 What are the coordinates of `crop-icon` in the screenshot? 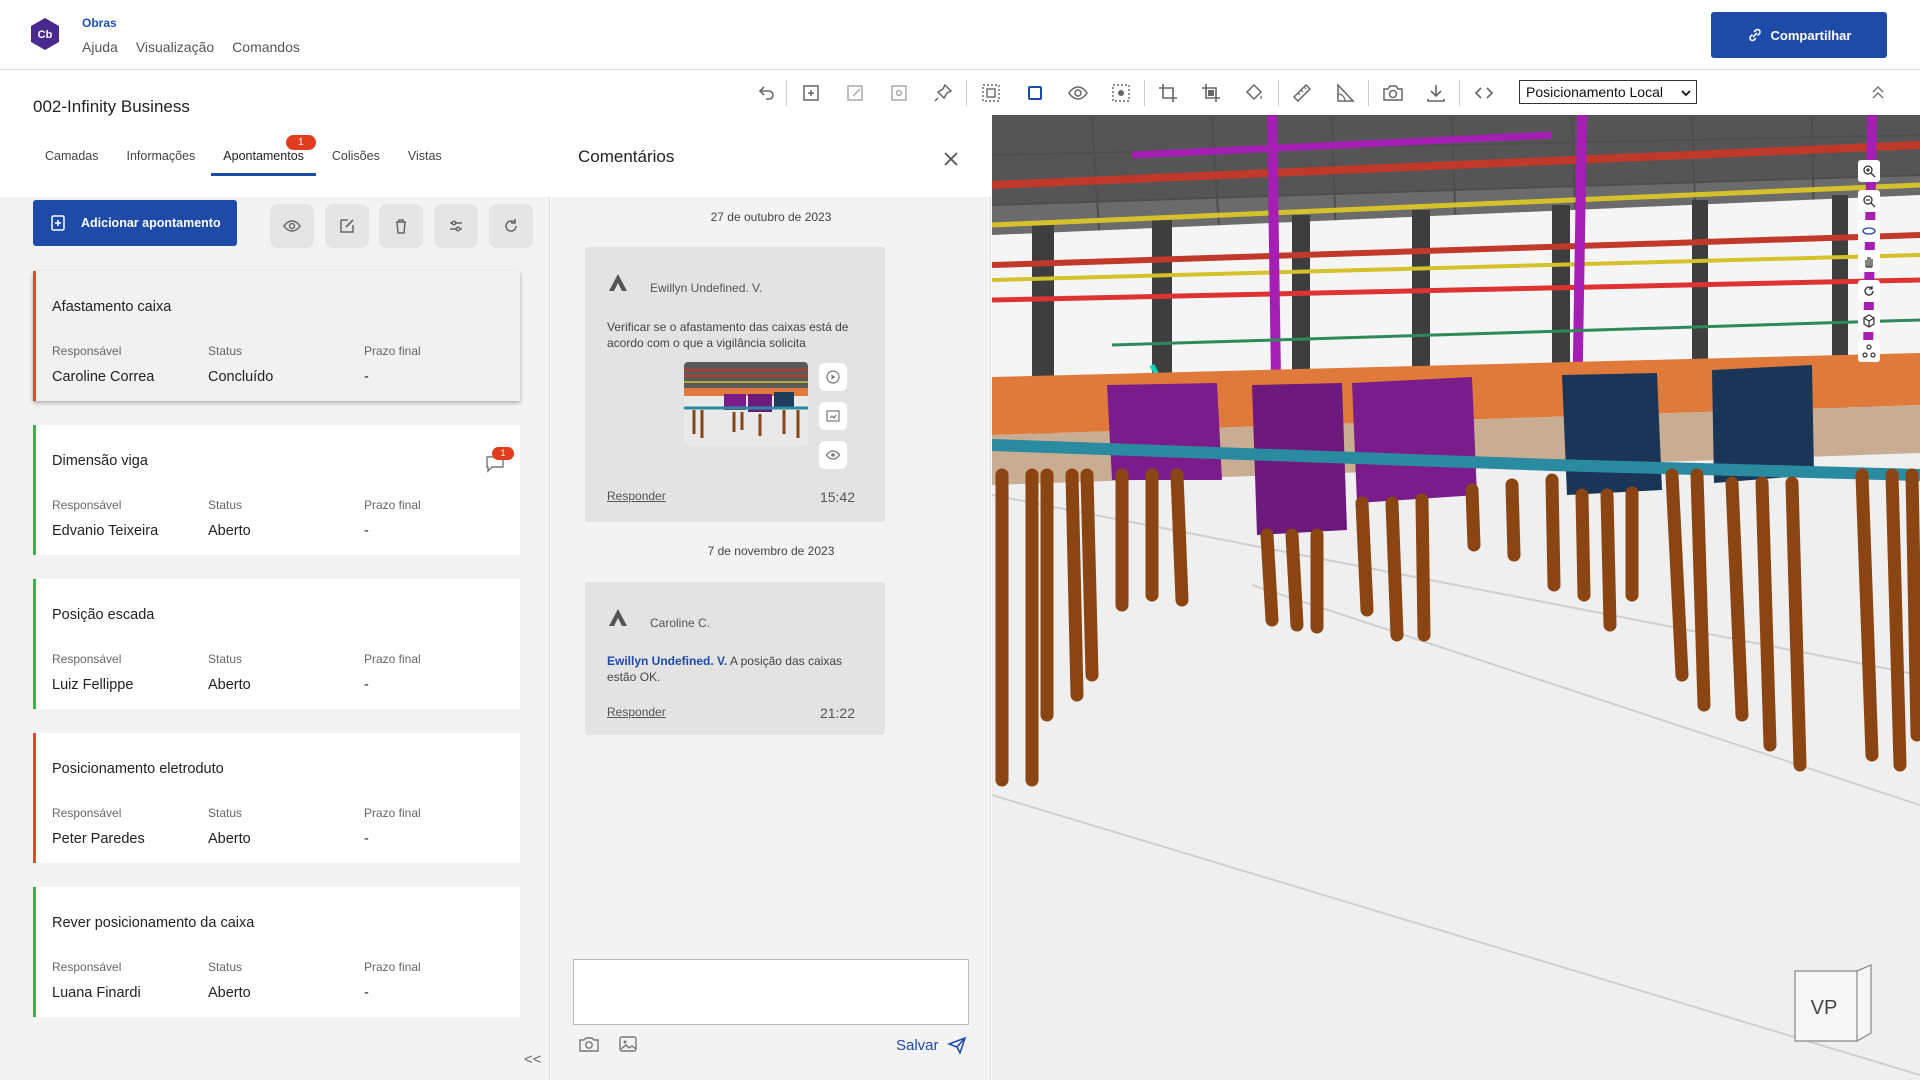 It's located at (1168, 93).